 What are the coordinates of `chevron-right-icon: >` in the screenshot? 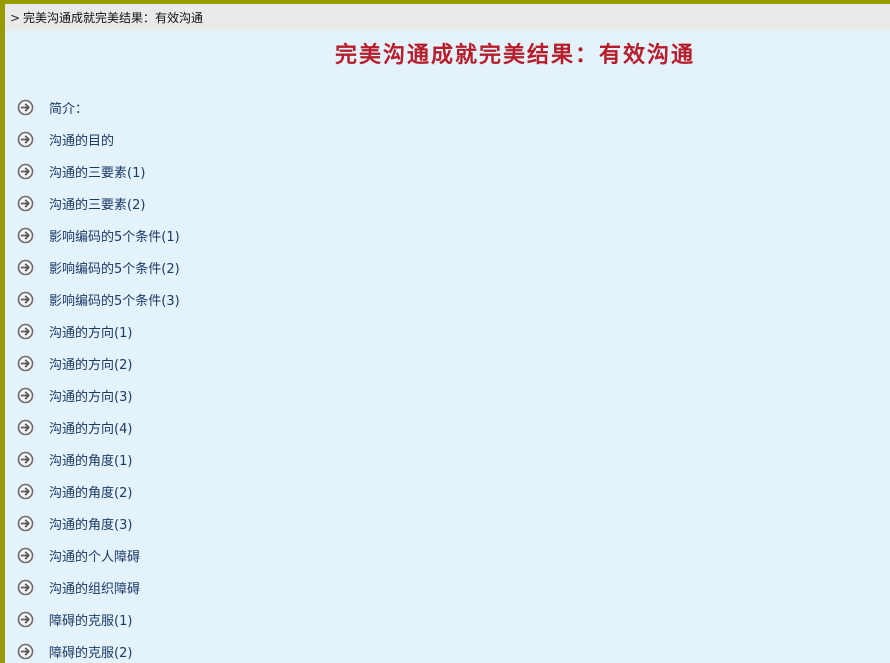 It's located at (15, 17).